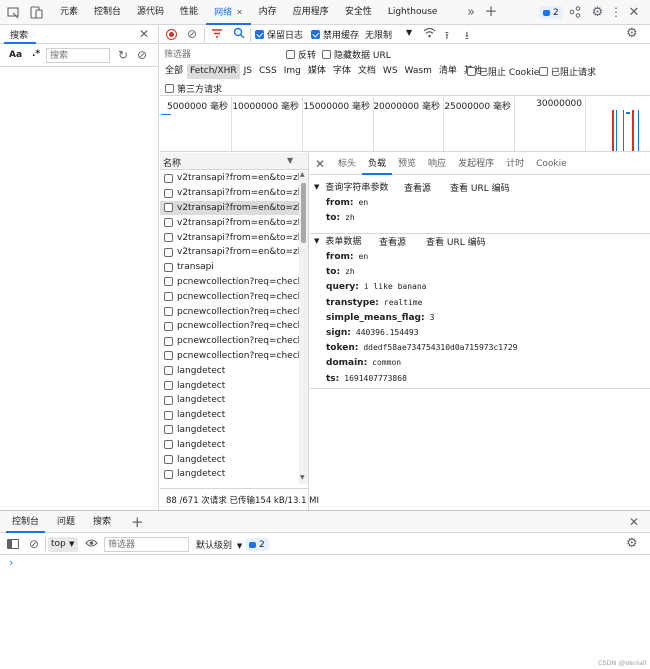 Image resolution: width=650 pixels, height=669 pixels. I want to click on network-settings-icon: ⚙, so click(632, 33).